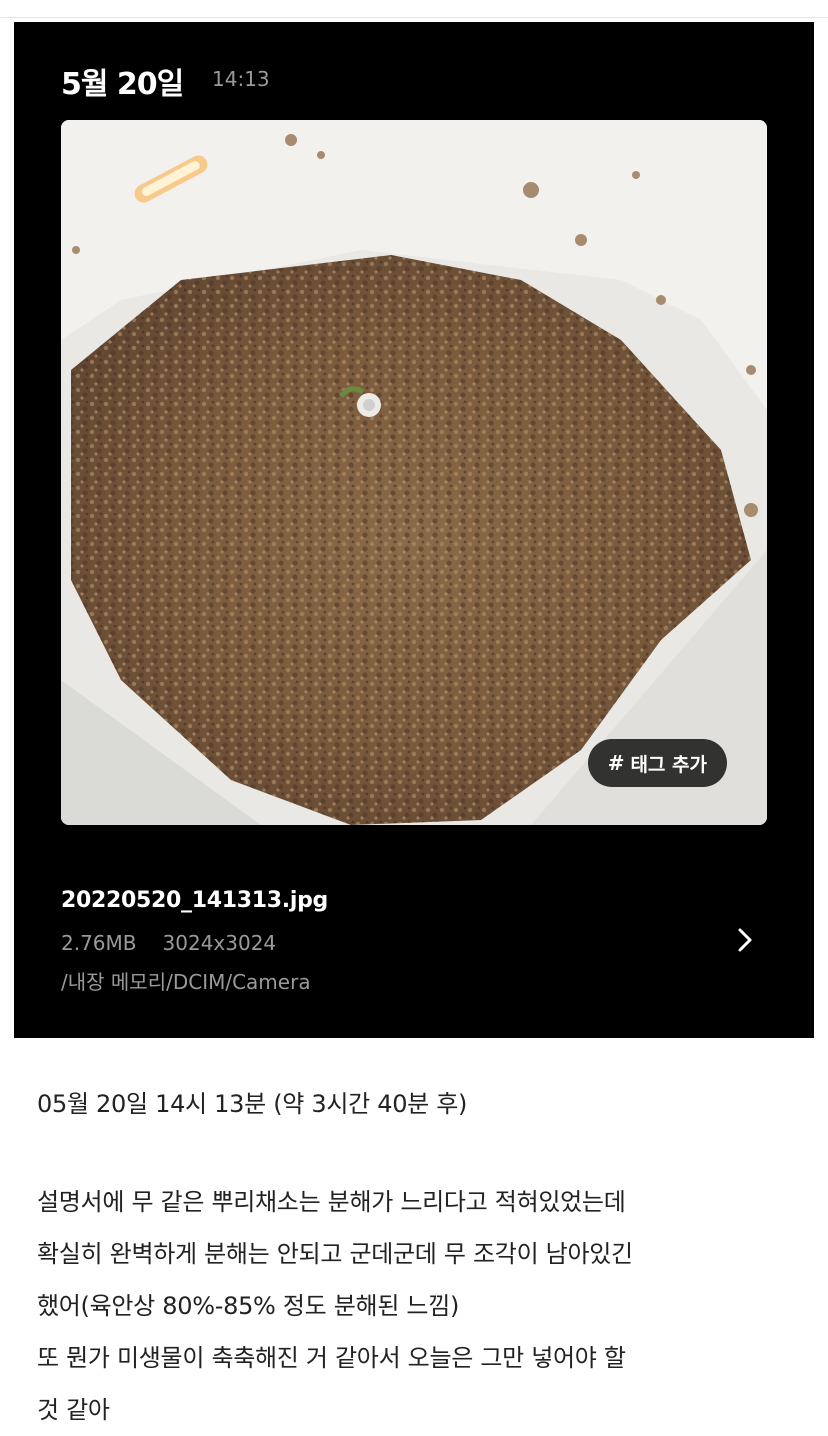 The height and width of the screenshot is (1436, 828). What do you see at coordinates (186, 982) in the screenshot?
I see `file-path: /내장 메모리/DCIM/Camera` at bounding box center [186, 982].